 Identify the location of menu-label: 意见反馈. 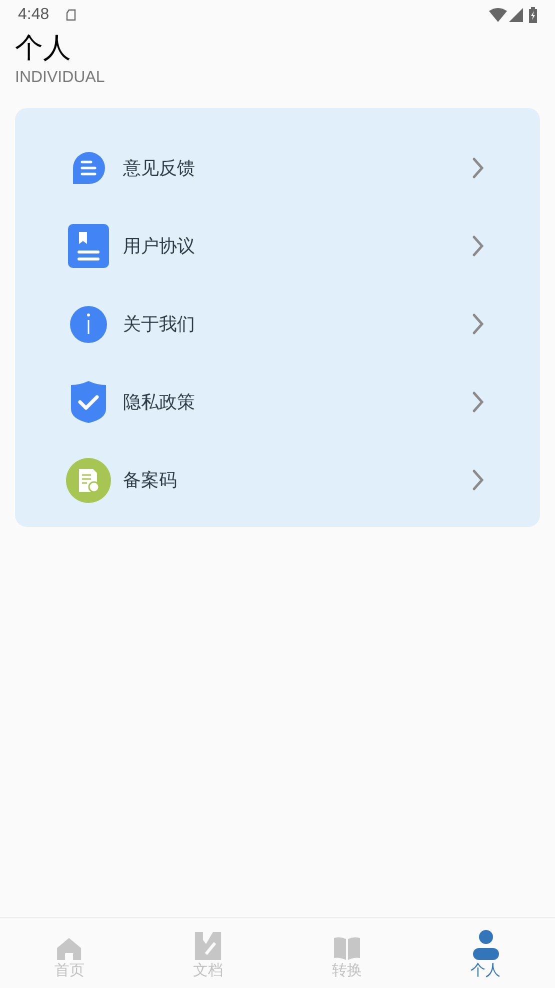
(159, 168).